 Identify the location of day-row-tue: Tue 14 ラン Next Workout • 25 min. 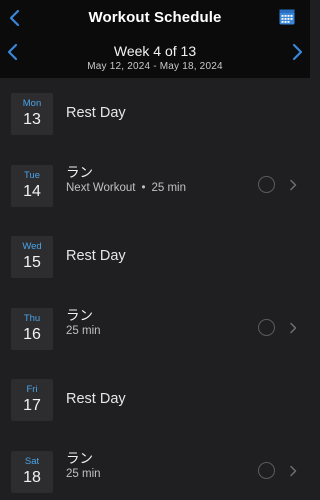
(155, 186).